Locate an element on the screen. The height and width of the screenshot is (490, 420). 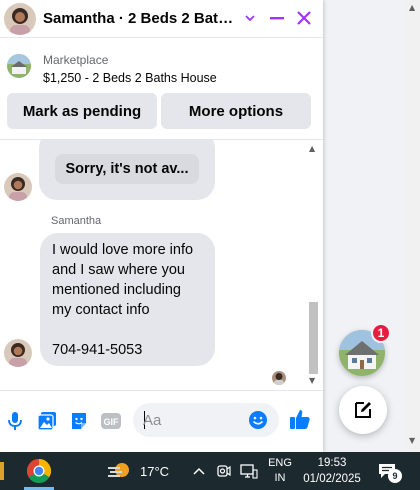
svg-text: GIF is located at coordinates (112, 422).